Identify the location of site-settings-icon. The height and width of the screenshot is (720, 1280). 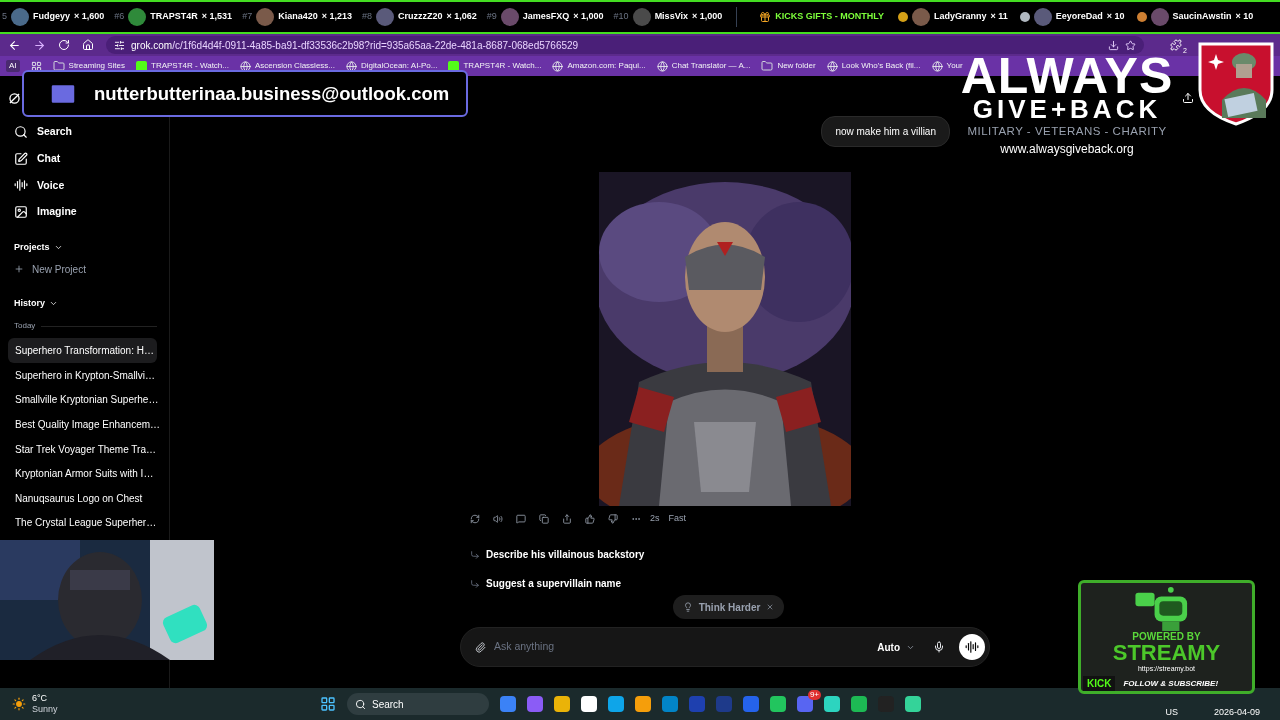
(119, 45).